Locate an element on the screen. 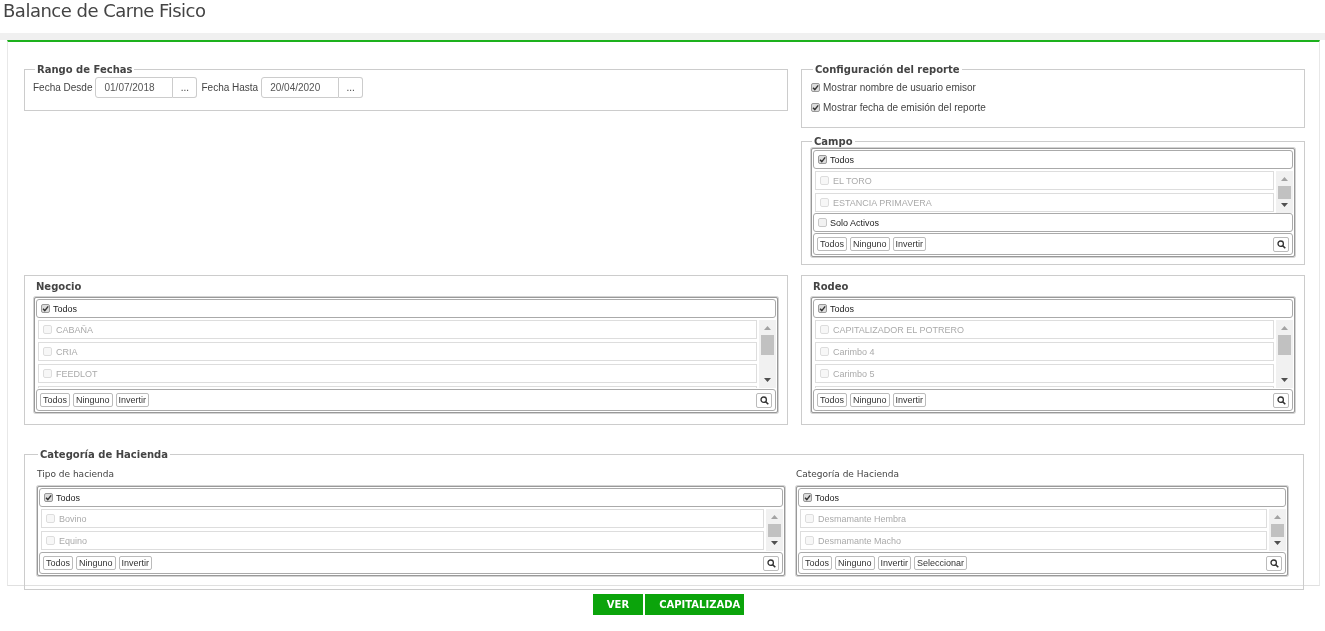 This screenshot has width=1325, height=631. group-title: Categoría de Hacienda is located at coordinates (104, 454).